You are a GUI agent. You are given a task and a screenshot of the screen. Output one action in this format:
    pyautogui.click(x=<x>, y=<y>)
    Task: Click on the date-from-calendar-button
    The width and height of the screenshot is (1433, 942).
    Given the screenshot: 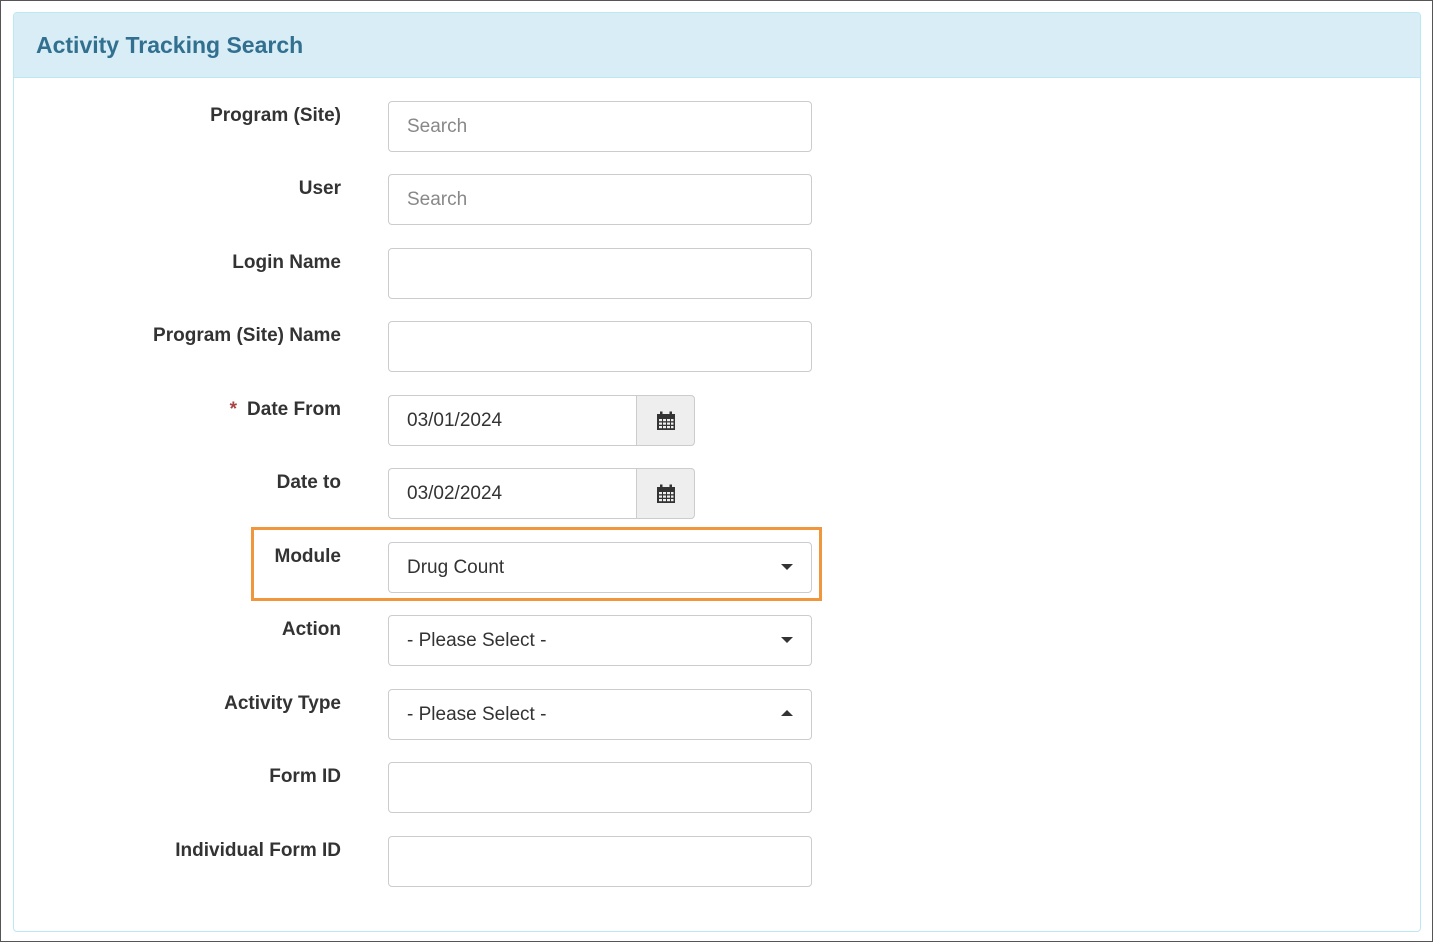 What is the action you would take?
    pyautogui.click(x=665, y=420)
    